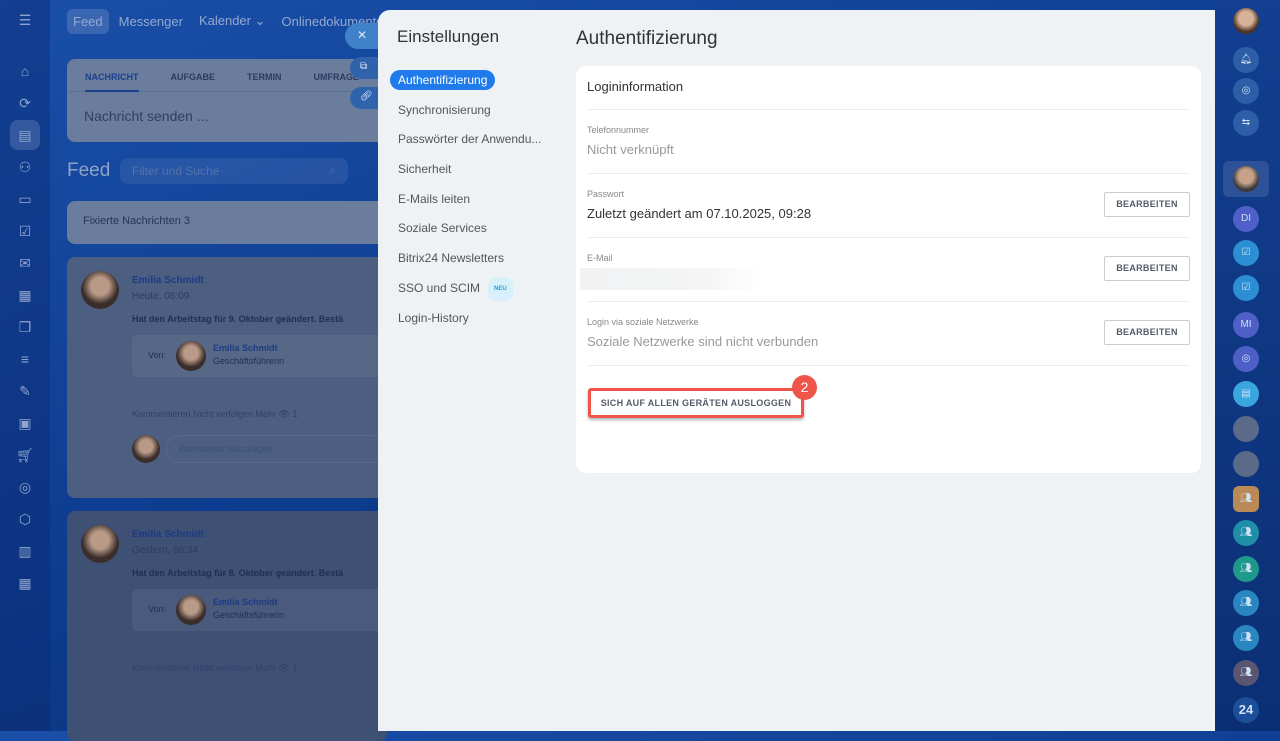 This screenshot has width=1280, height=741. I want to click on from-role: Geschäftsführerin, so click(249, 361).